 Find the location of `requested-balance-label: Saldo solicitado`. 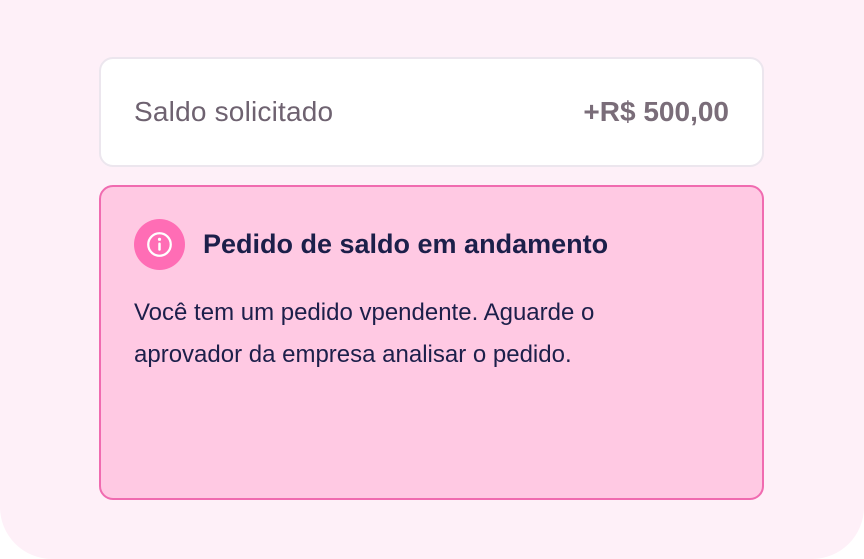

requested-balance-label: Saldo solicitado is located at coordinates (234, 111).